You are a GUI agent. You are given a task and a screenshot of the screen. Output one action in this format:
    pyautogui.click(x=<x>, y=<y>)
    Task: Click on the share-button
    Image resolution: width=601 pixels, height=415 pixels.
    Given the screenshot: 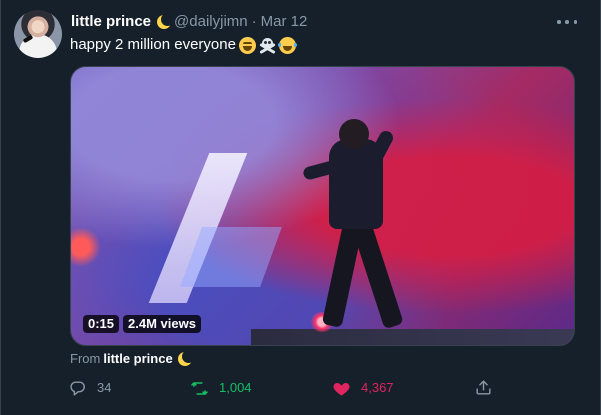 What is the action you would take?
    pyautogui.click(x=483, y=387)
    